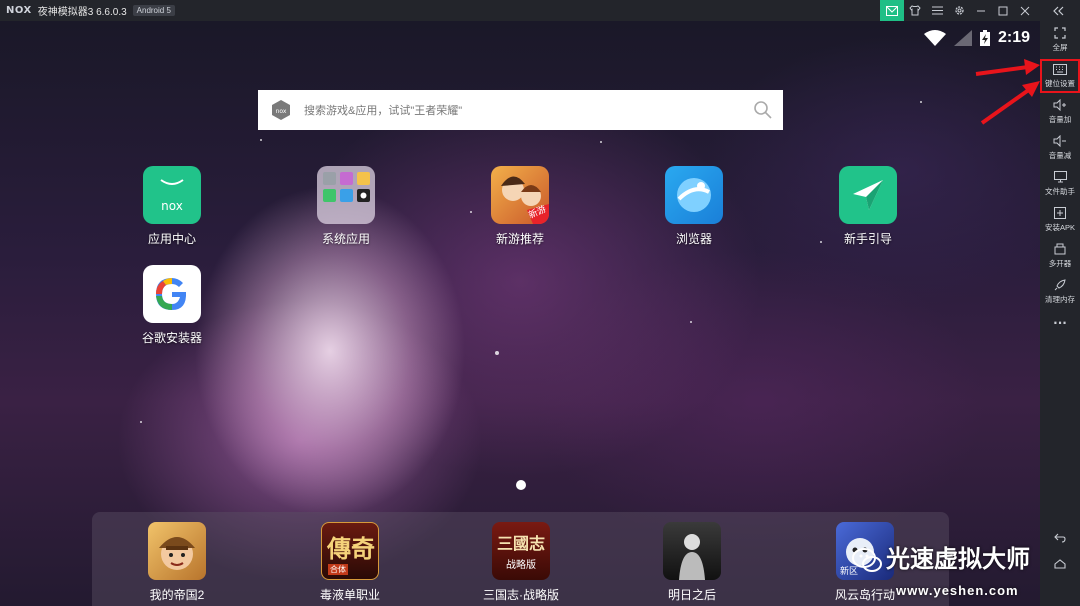  Describe the element at coordinates (520, 195) in the screenshot. I see `new-games-icon: 新游` at that location.